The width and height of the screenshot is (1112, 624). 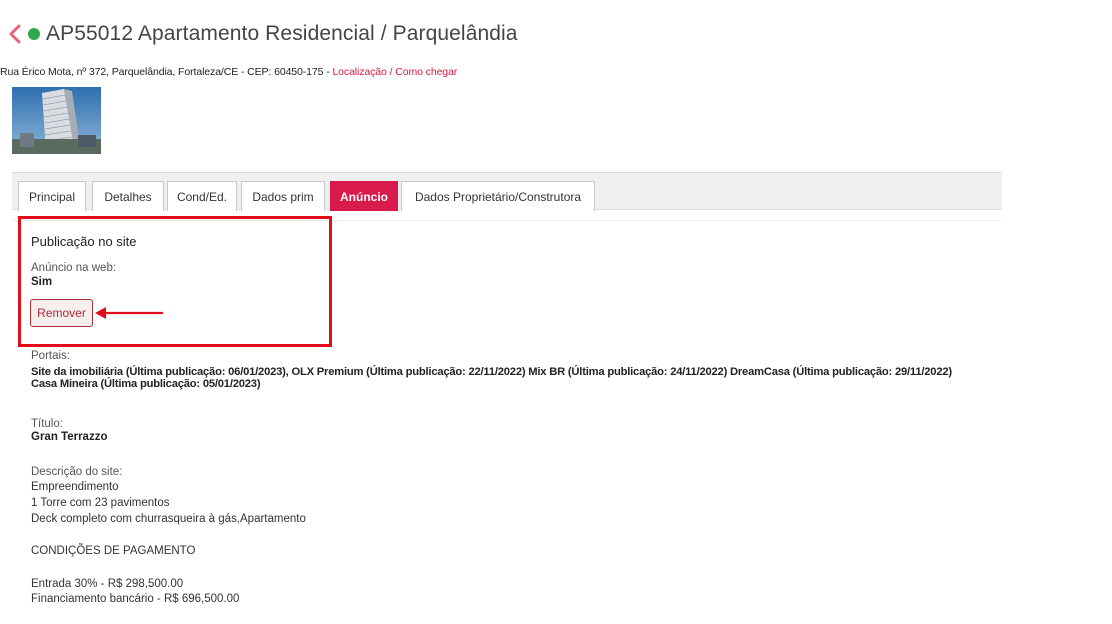 I want to click on web-value: Sim, so click(x=42, y=282).